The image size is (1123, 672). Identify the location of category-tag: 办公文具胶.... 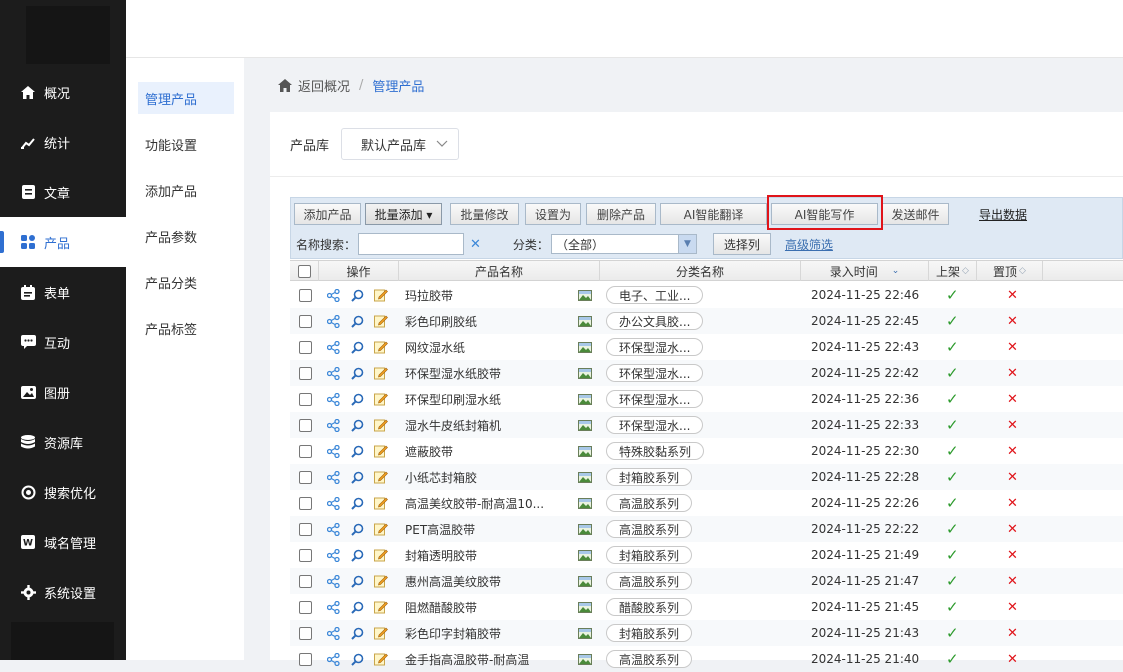
(654, 321).